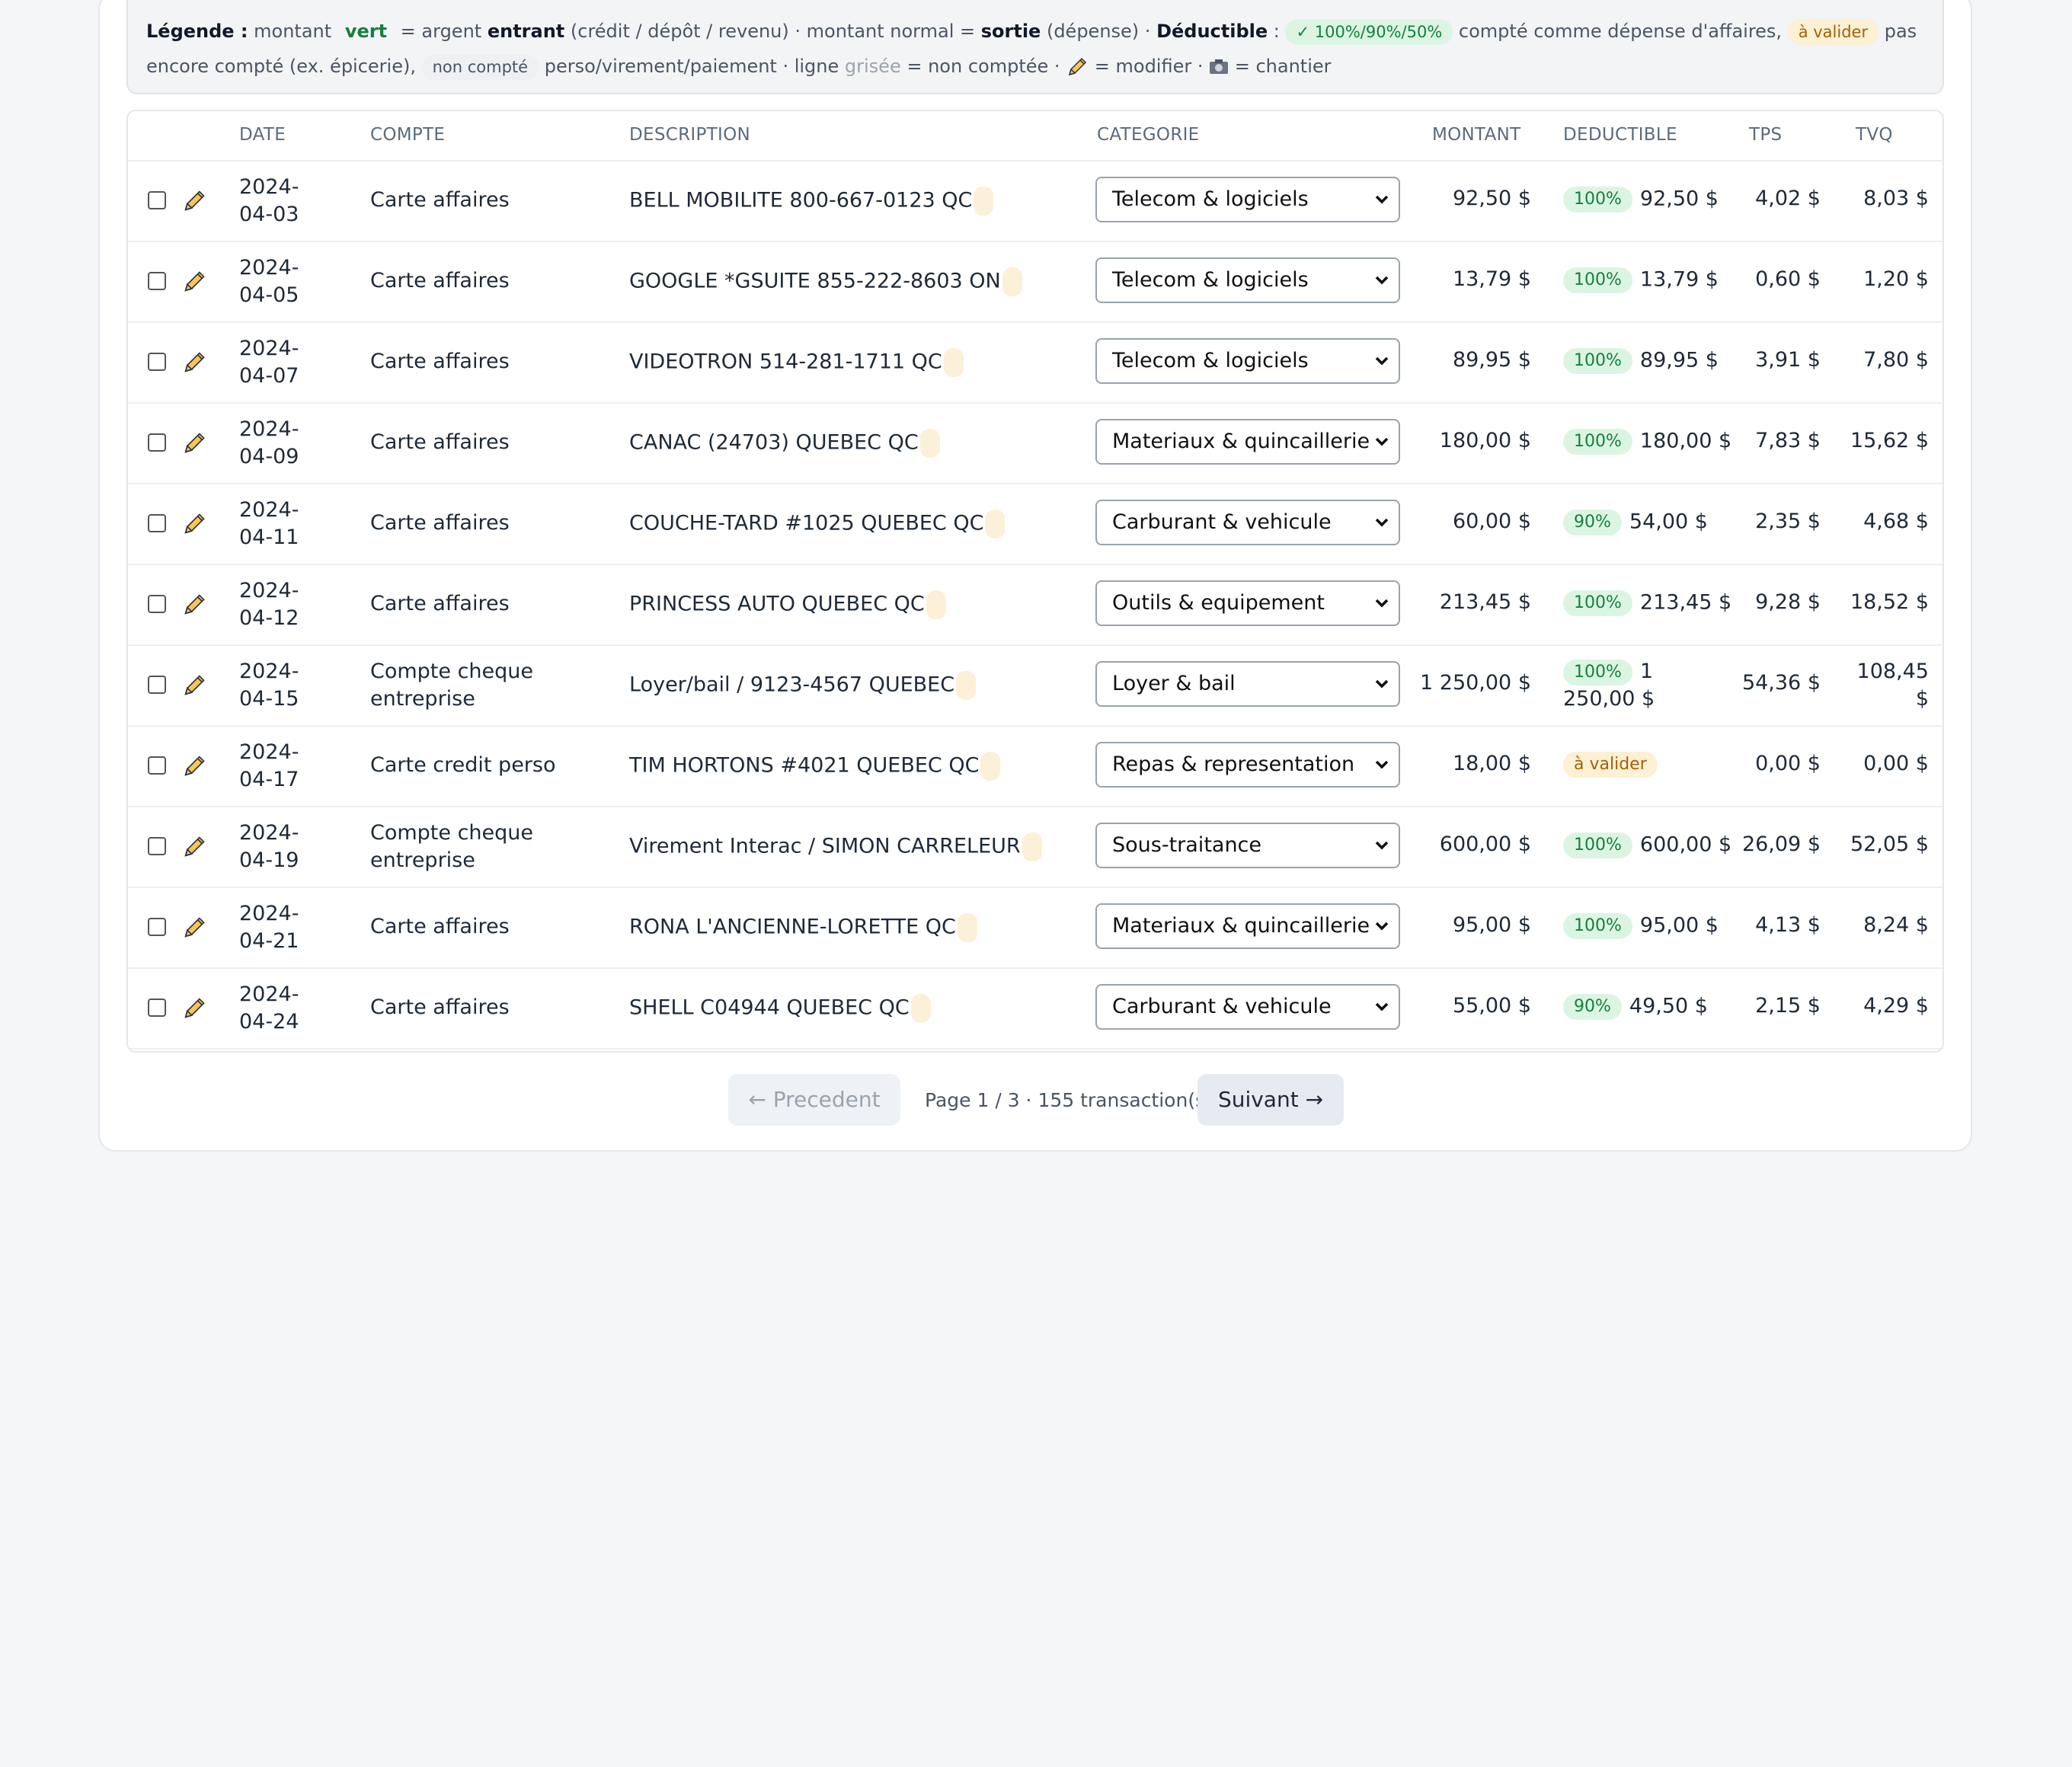 The height and width of the screenshot is (1767, 2072). Describe the element at coordinates (801, 200) in the screenshot. I see `row-description-text: BELL MOBILITE 800-667-0123 QC` at that location.